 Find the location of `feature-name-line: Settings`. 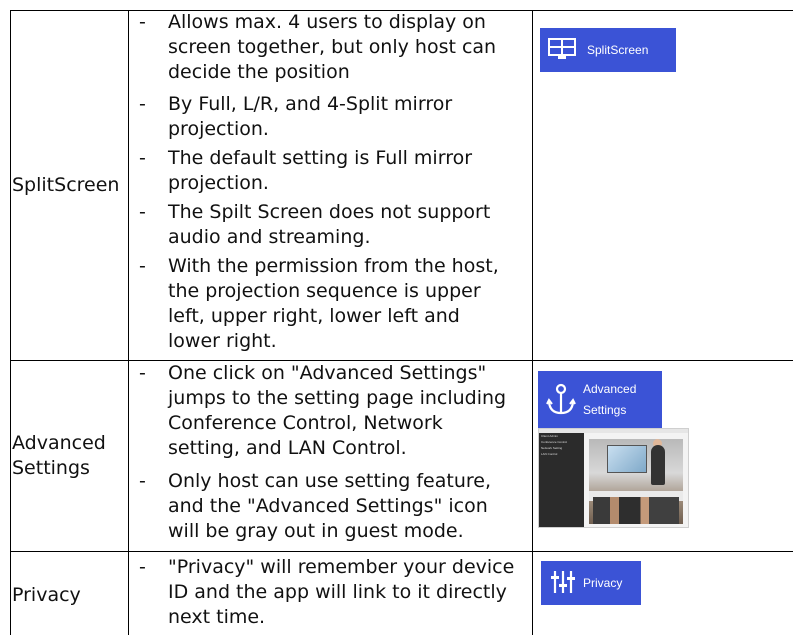

feature-name-line: Settings is located at coordinates (51, 468).